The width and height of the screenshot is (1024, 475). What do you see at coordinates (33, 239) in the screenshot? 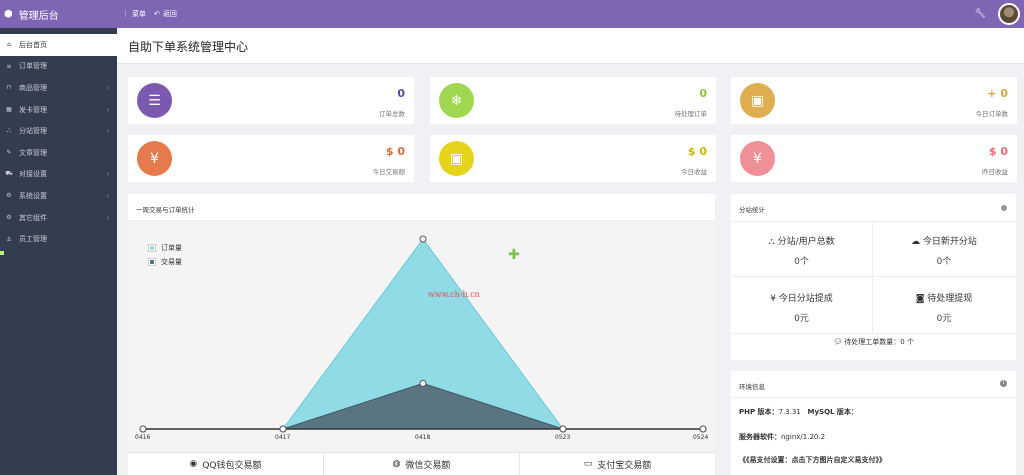
I see `sidebar-item-label: 员工管理` at bounding box center [33, 239].